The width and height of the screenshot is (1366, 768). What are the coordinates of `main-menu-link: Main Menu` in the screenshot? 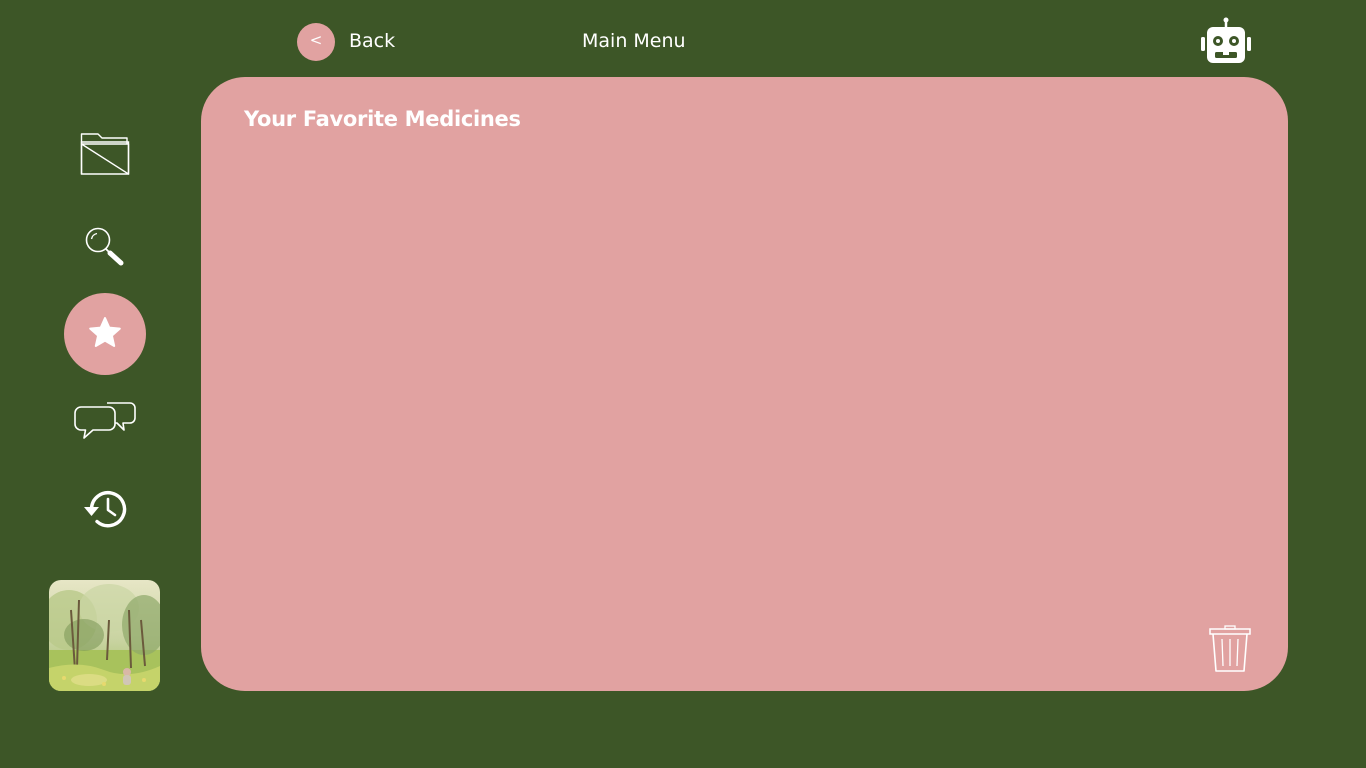 It's located at (634, 41).